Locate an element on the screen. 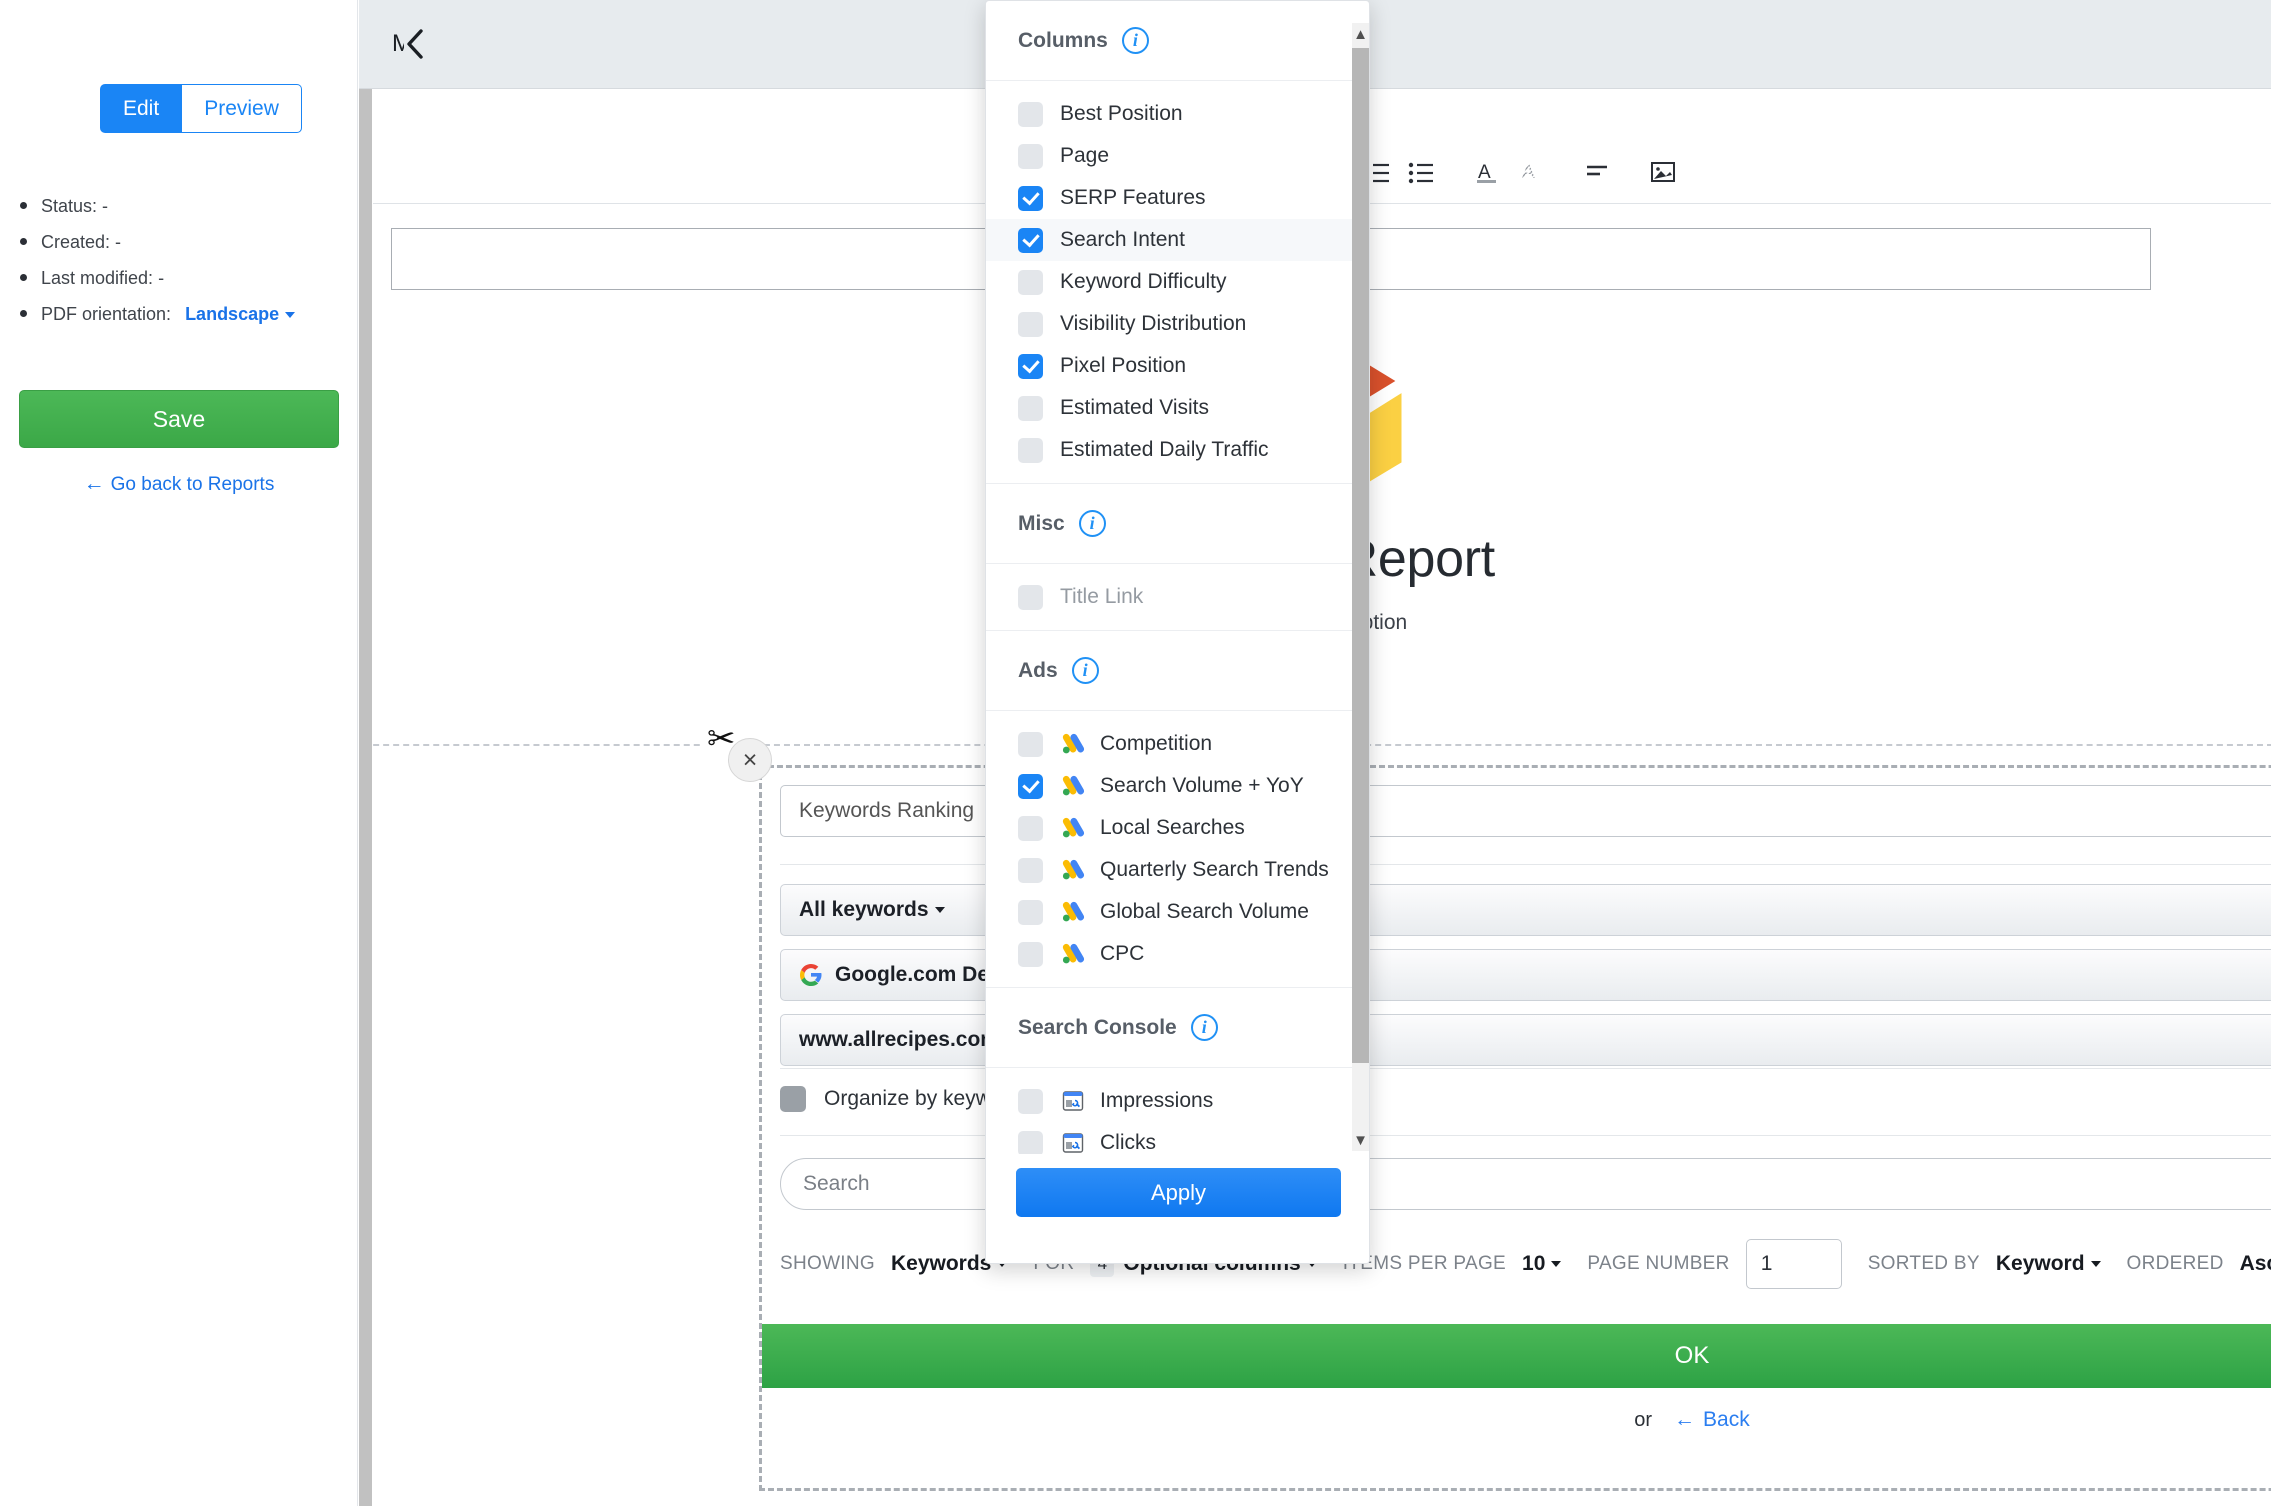  highlight-color-icon: A is located at coordinates (1531, 172).